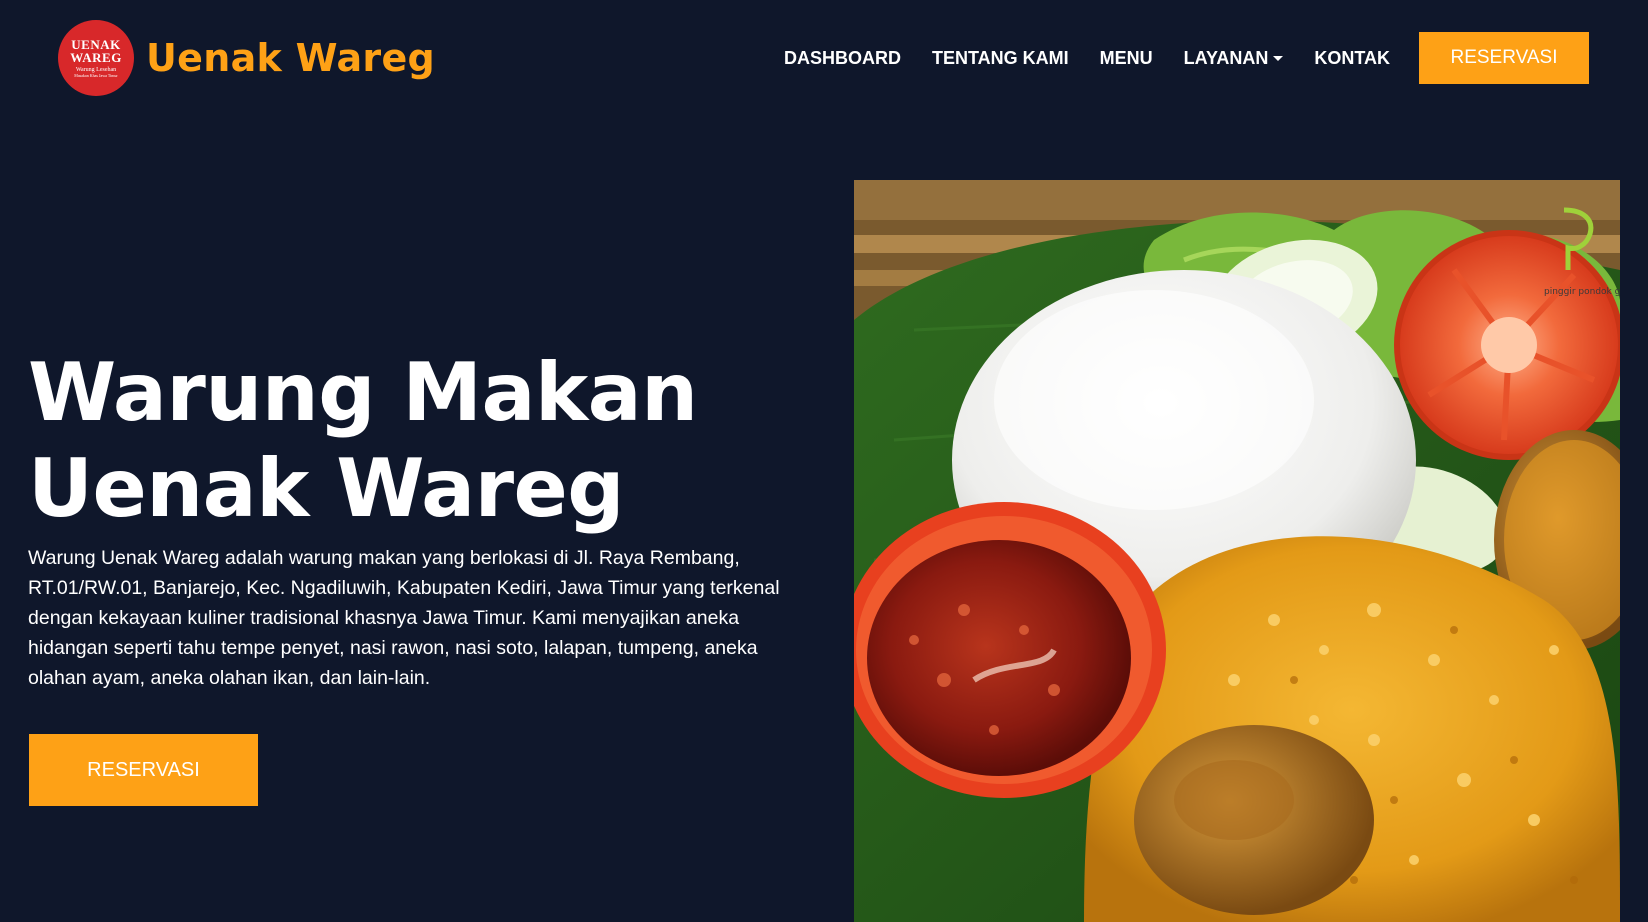 This screenshot has width=1648, height=922. I want to click on hero-title: Warung Makan Uenak Wareg, so click(408, 441).